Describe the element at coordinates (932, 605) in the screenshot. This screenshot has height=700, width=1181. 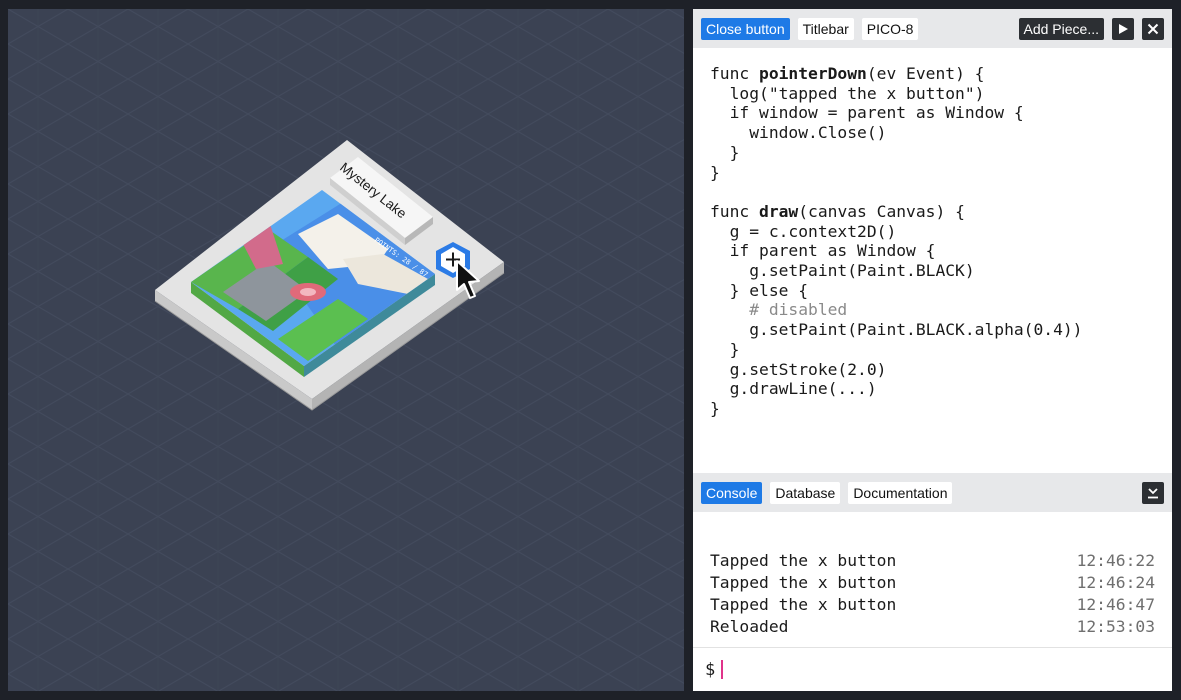
I see `log-row: Tapped the x button 12:46:47` at that location.